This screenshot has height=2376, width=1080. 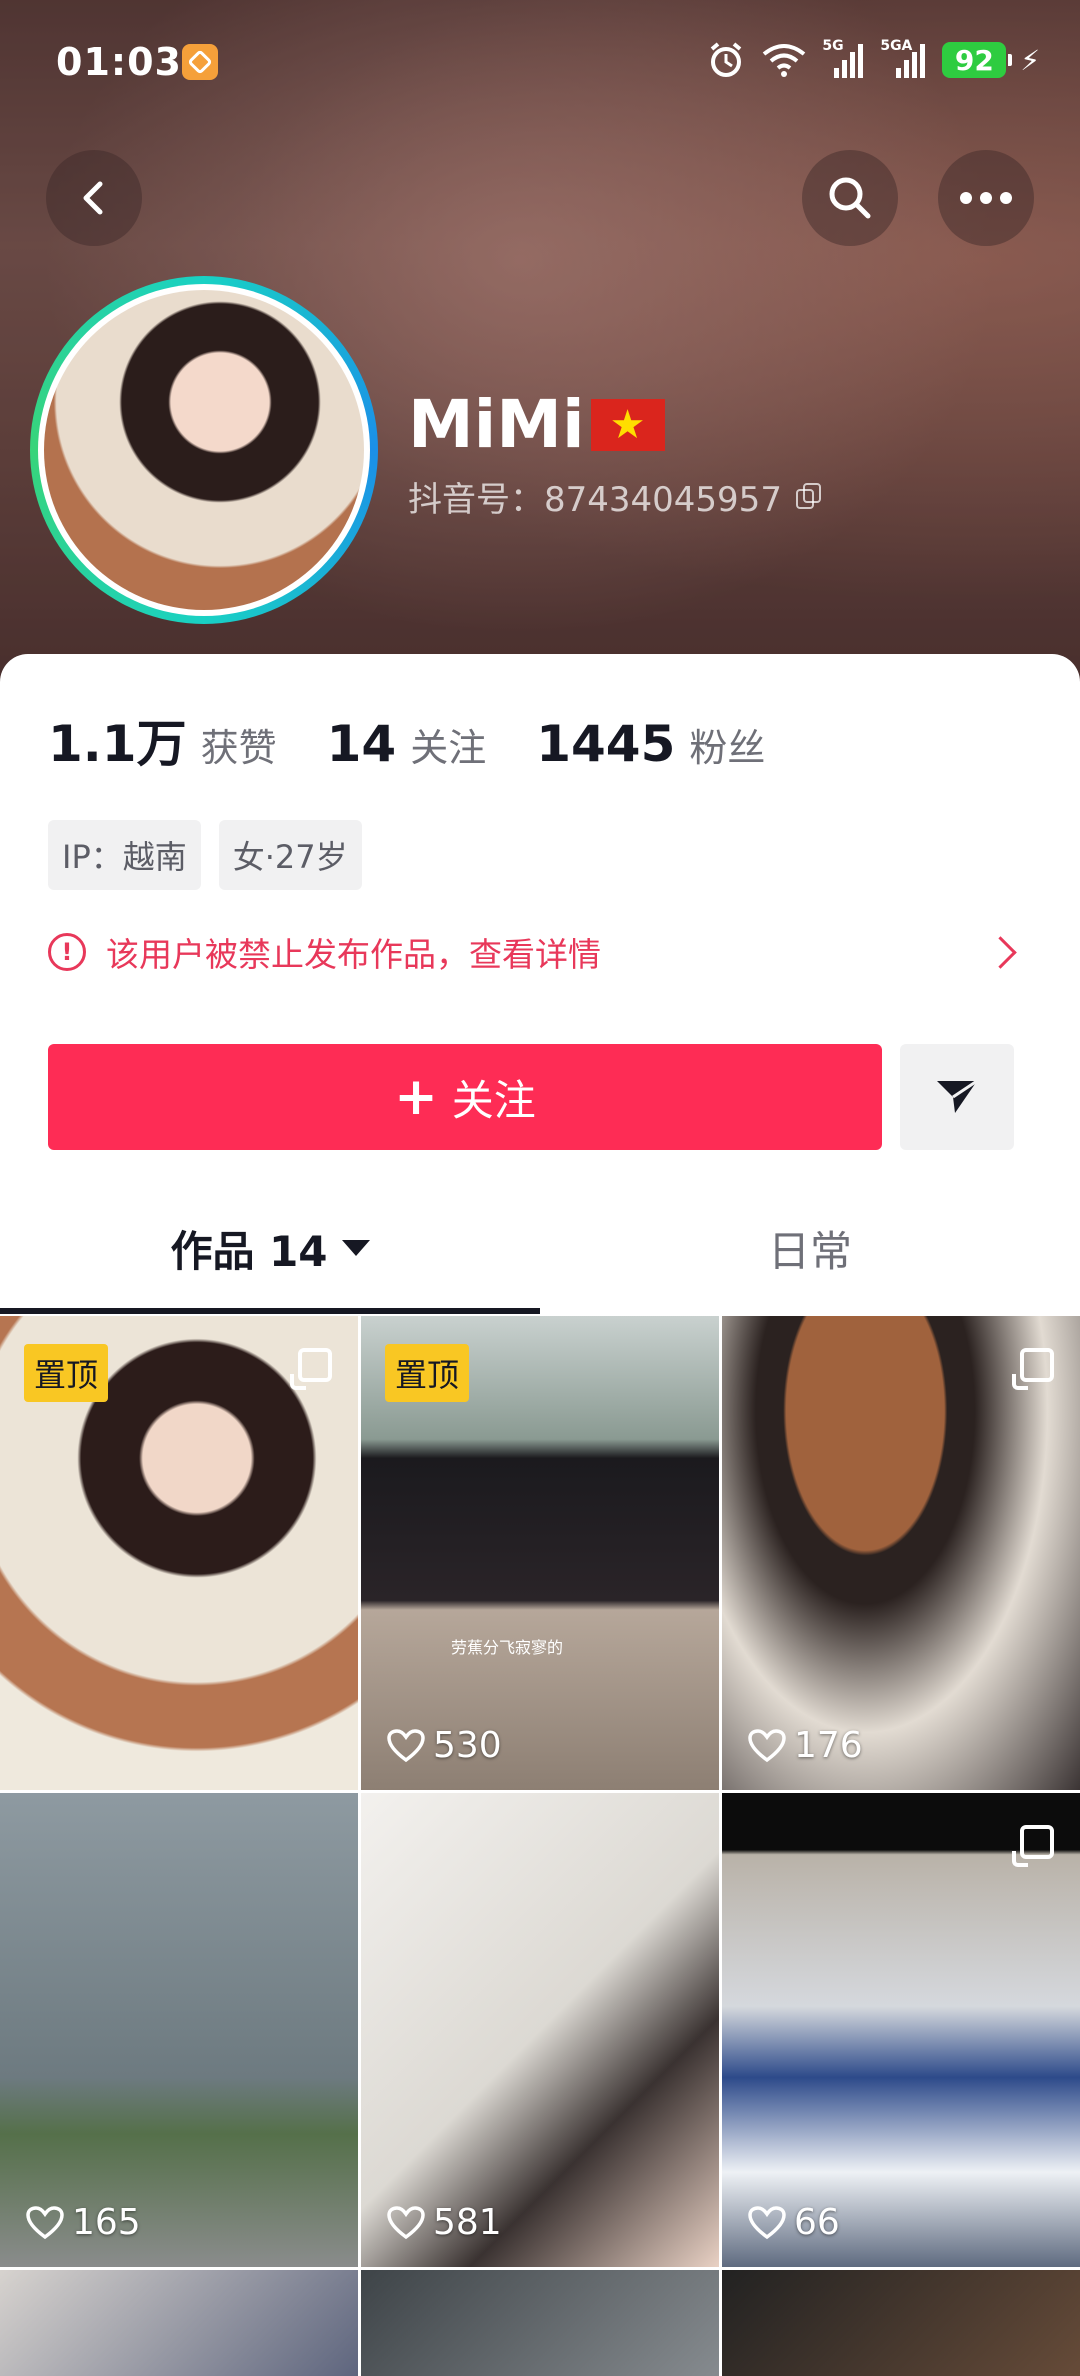 I want to click on tab-works: 作品 14, so click(x=270, y=1248).